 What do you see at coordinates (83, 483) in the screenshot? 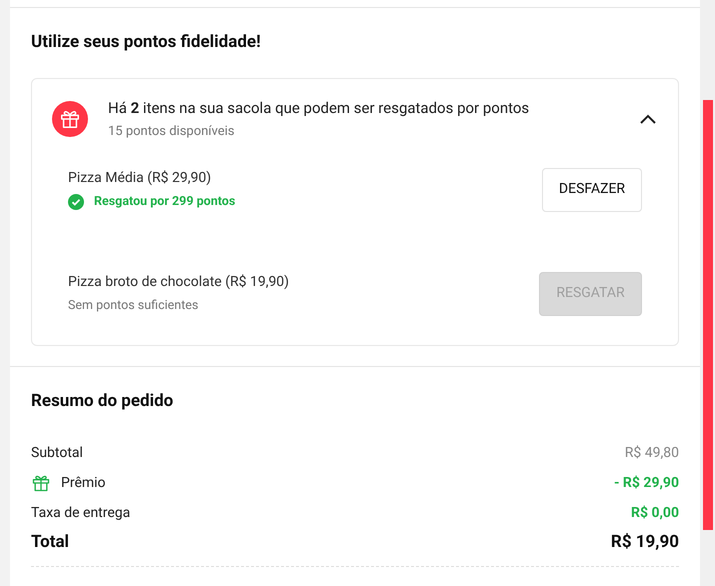
I see `summary-label: Prêmio` at bounding box center [83, 483].